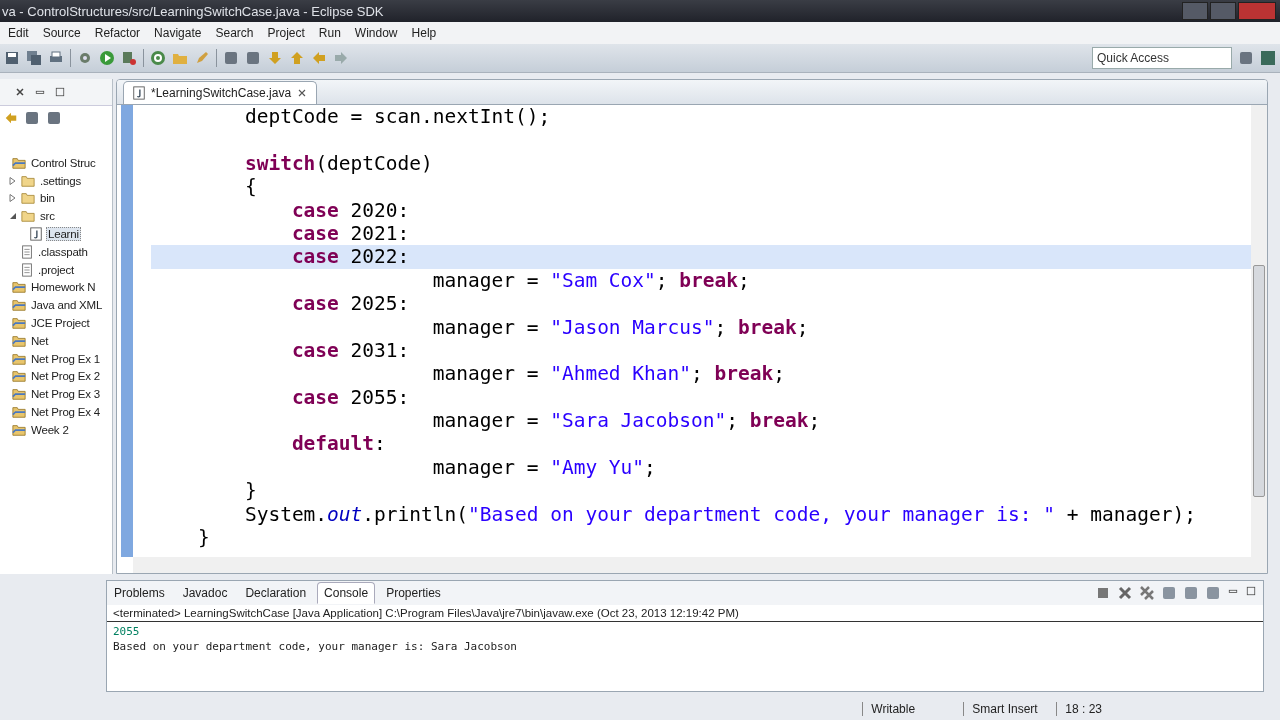 This screenshot has width=1280, height=720. What do you see at coordinates (63, 234) in the screenshot?
I see `tree-item: Learni` at bounding box center [63, 234].